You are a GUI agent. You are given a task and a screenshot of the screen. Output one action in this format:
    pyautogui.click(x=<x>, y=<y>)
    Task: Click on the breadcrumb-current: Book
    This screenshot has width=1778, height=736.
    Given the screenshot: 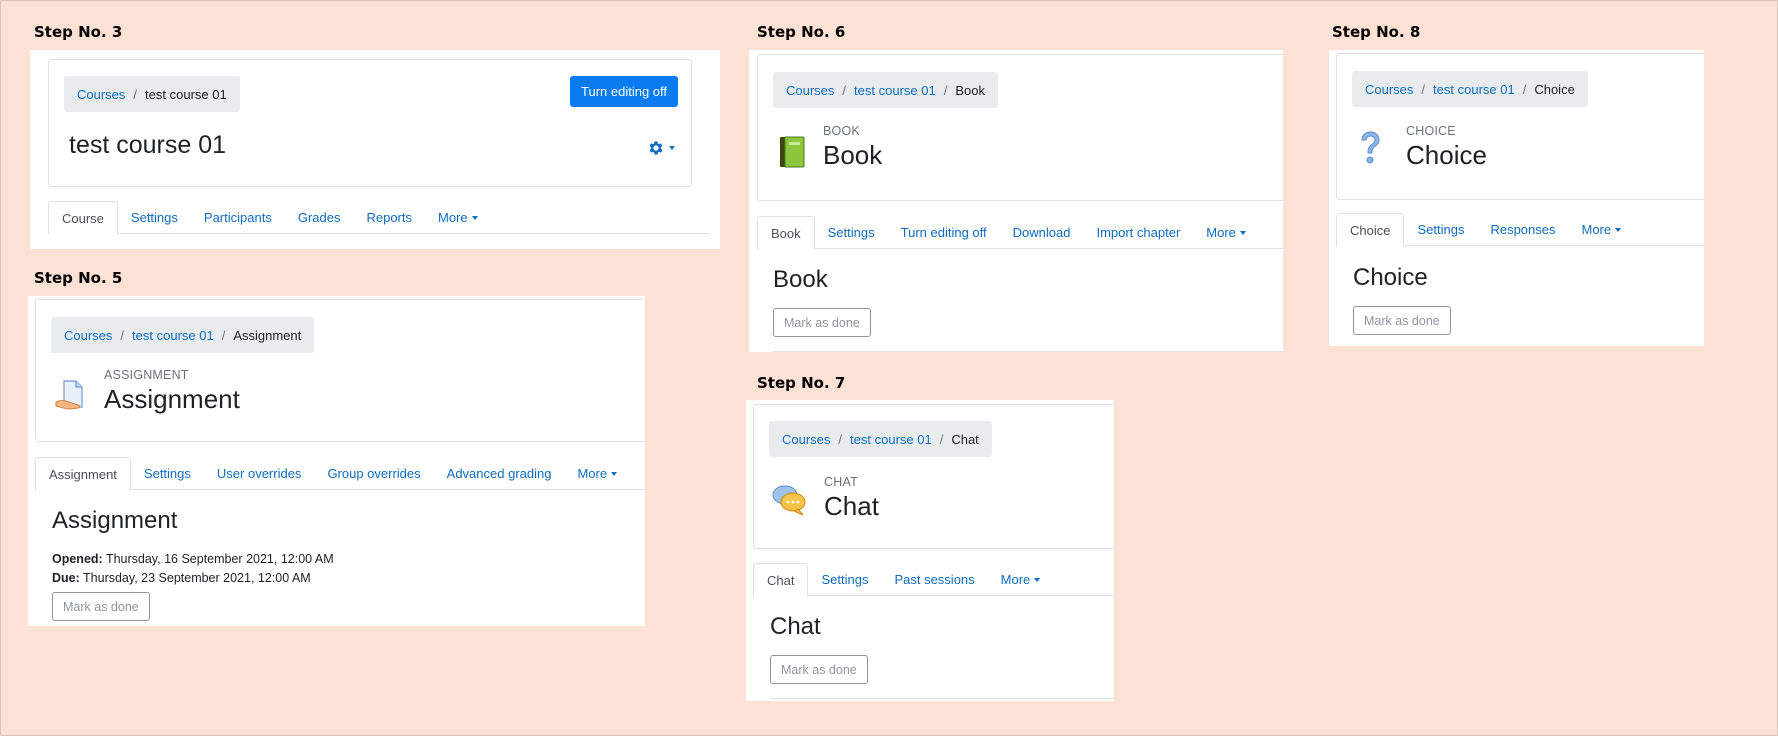 What is the action you would take?
    pyautogui.click(x=970, y=90)
    